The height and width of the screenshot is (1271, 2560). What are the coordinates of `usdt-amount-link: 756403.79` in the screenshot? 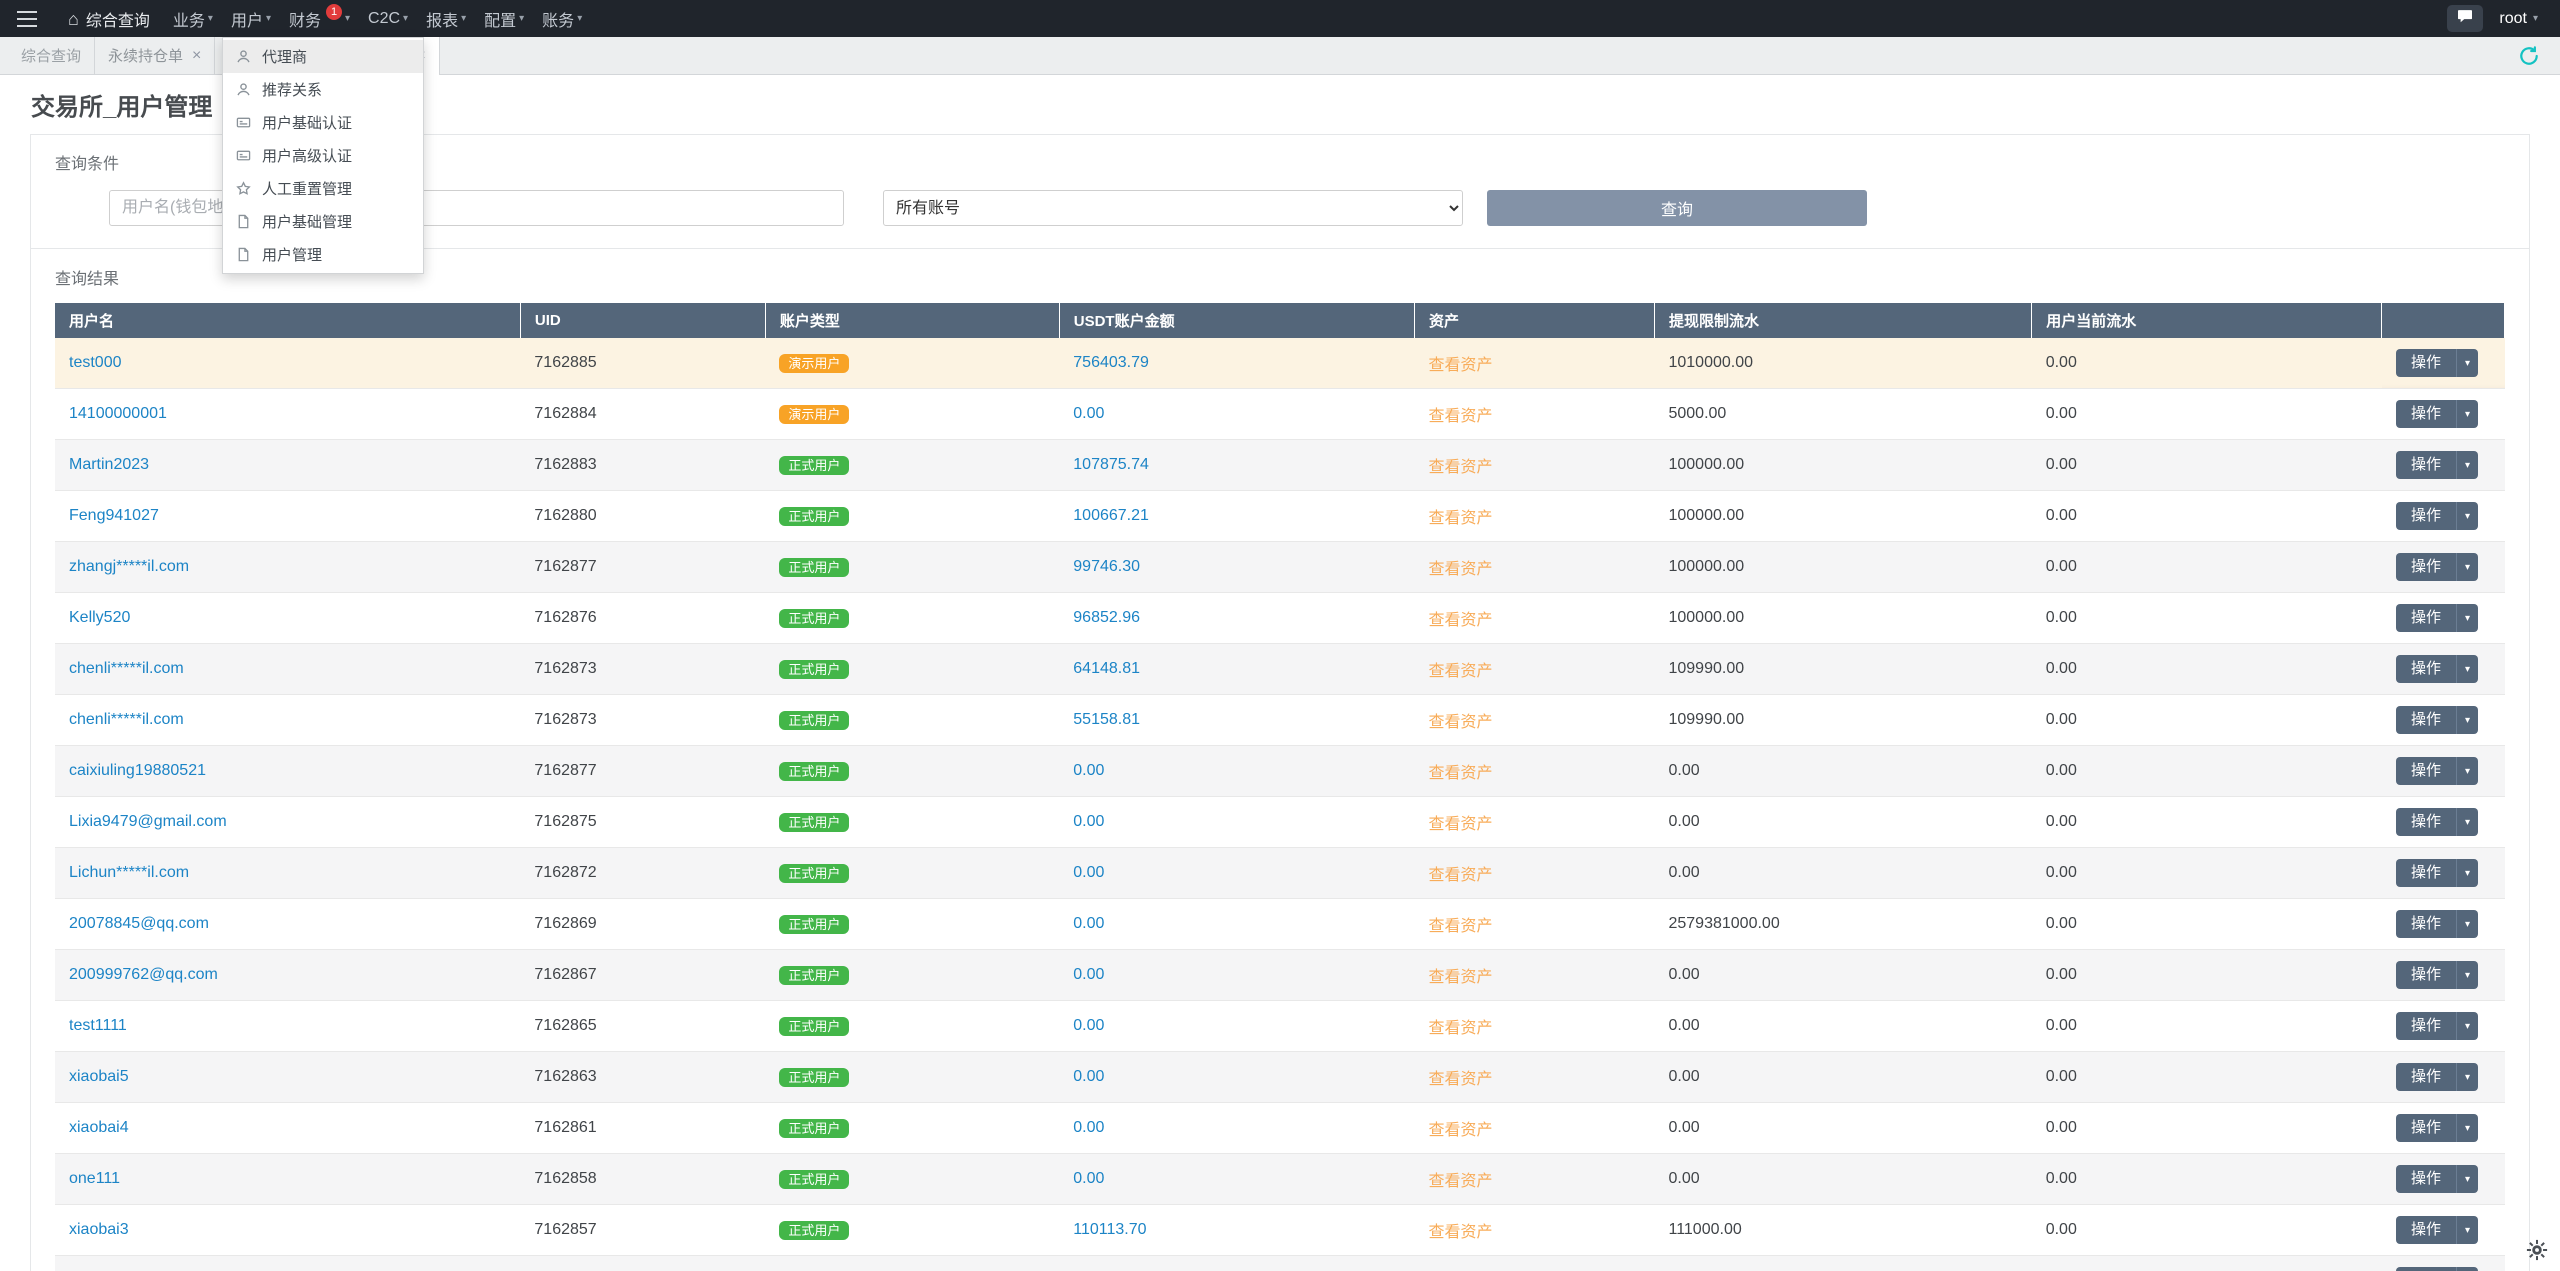 It's located at (1111, 362).